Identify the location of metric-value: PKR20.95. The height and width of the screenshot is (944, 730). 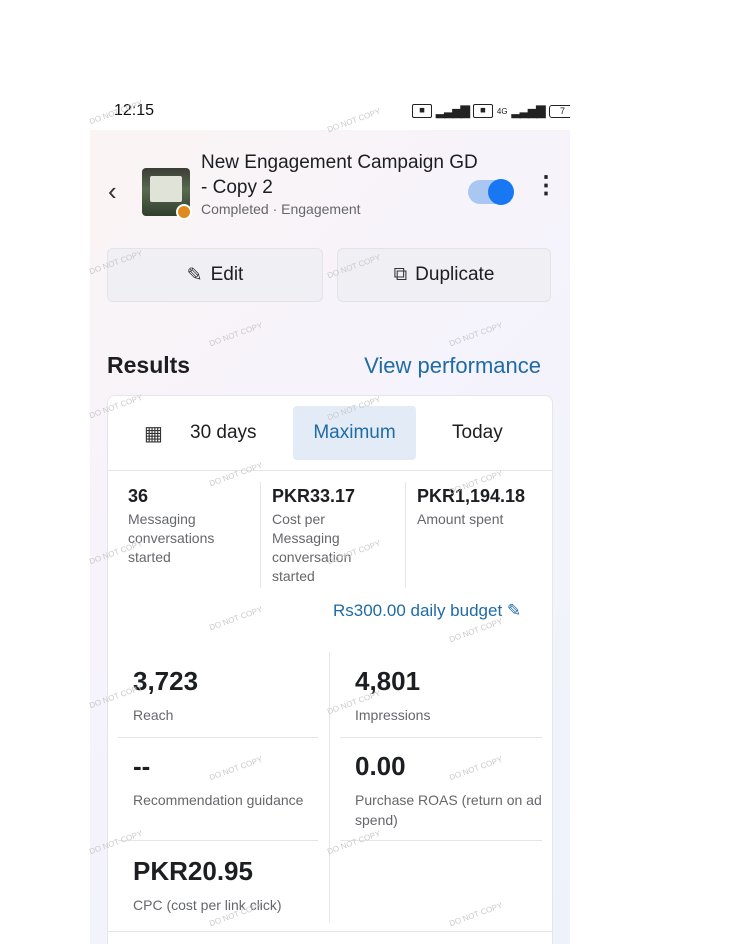
(193, 871).